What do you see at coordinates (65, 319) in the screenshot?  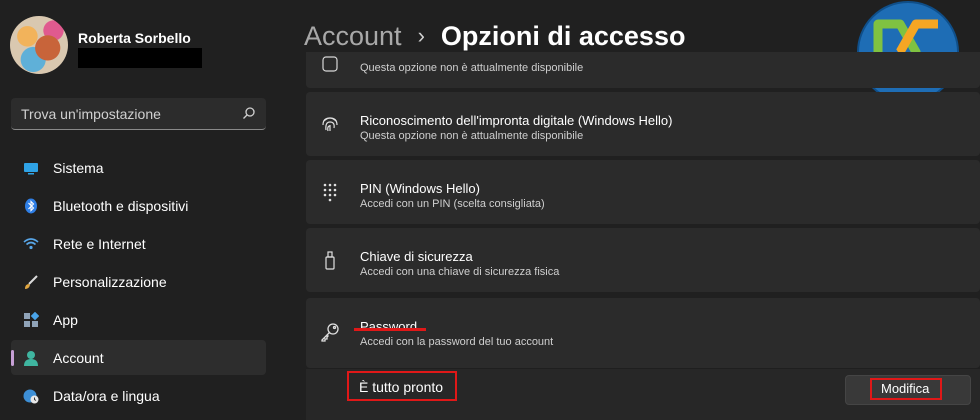 I see `sidebar-item-label: App` at bounding box center [65, 319].